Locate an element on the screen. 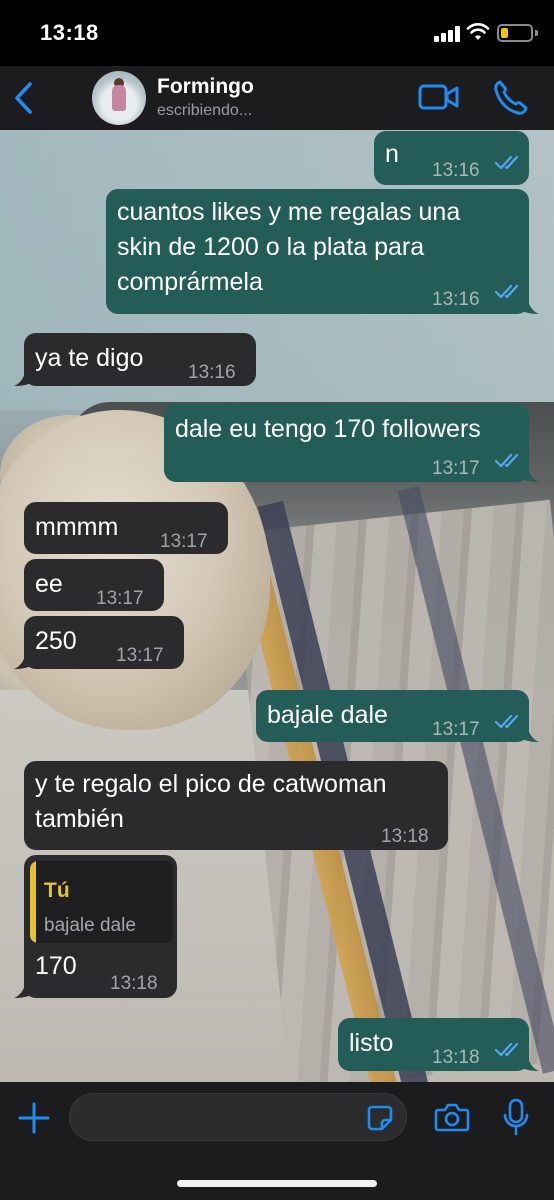 This screenshot has height=1200, width=554. message-text: n is located at coordinates (392, 154).